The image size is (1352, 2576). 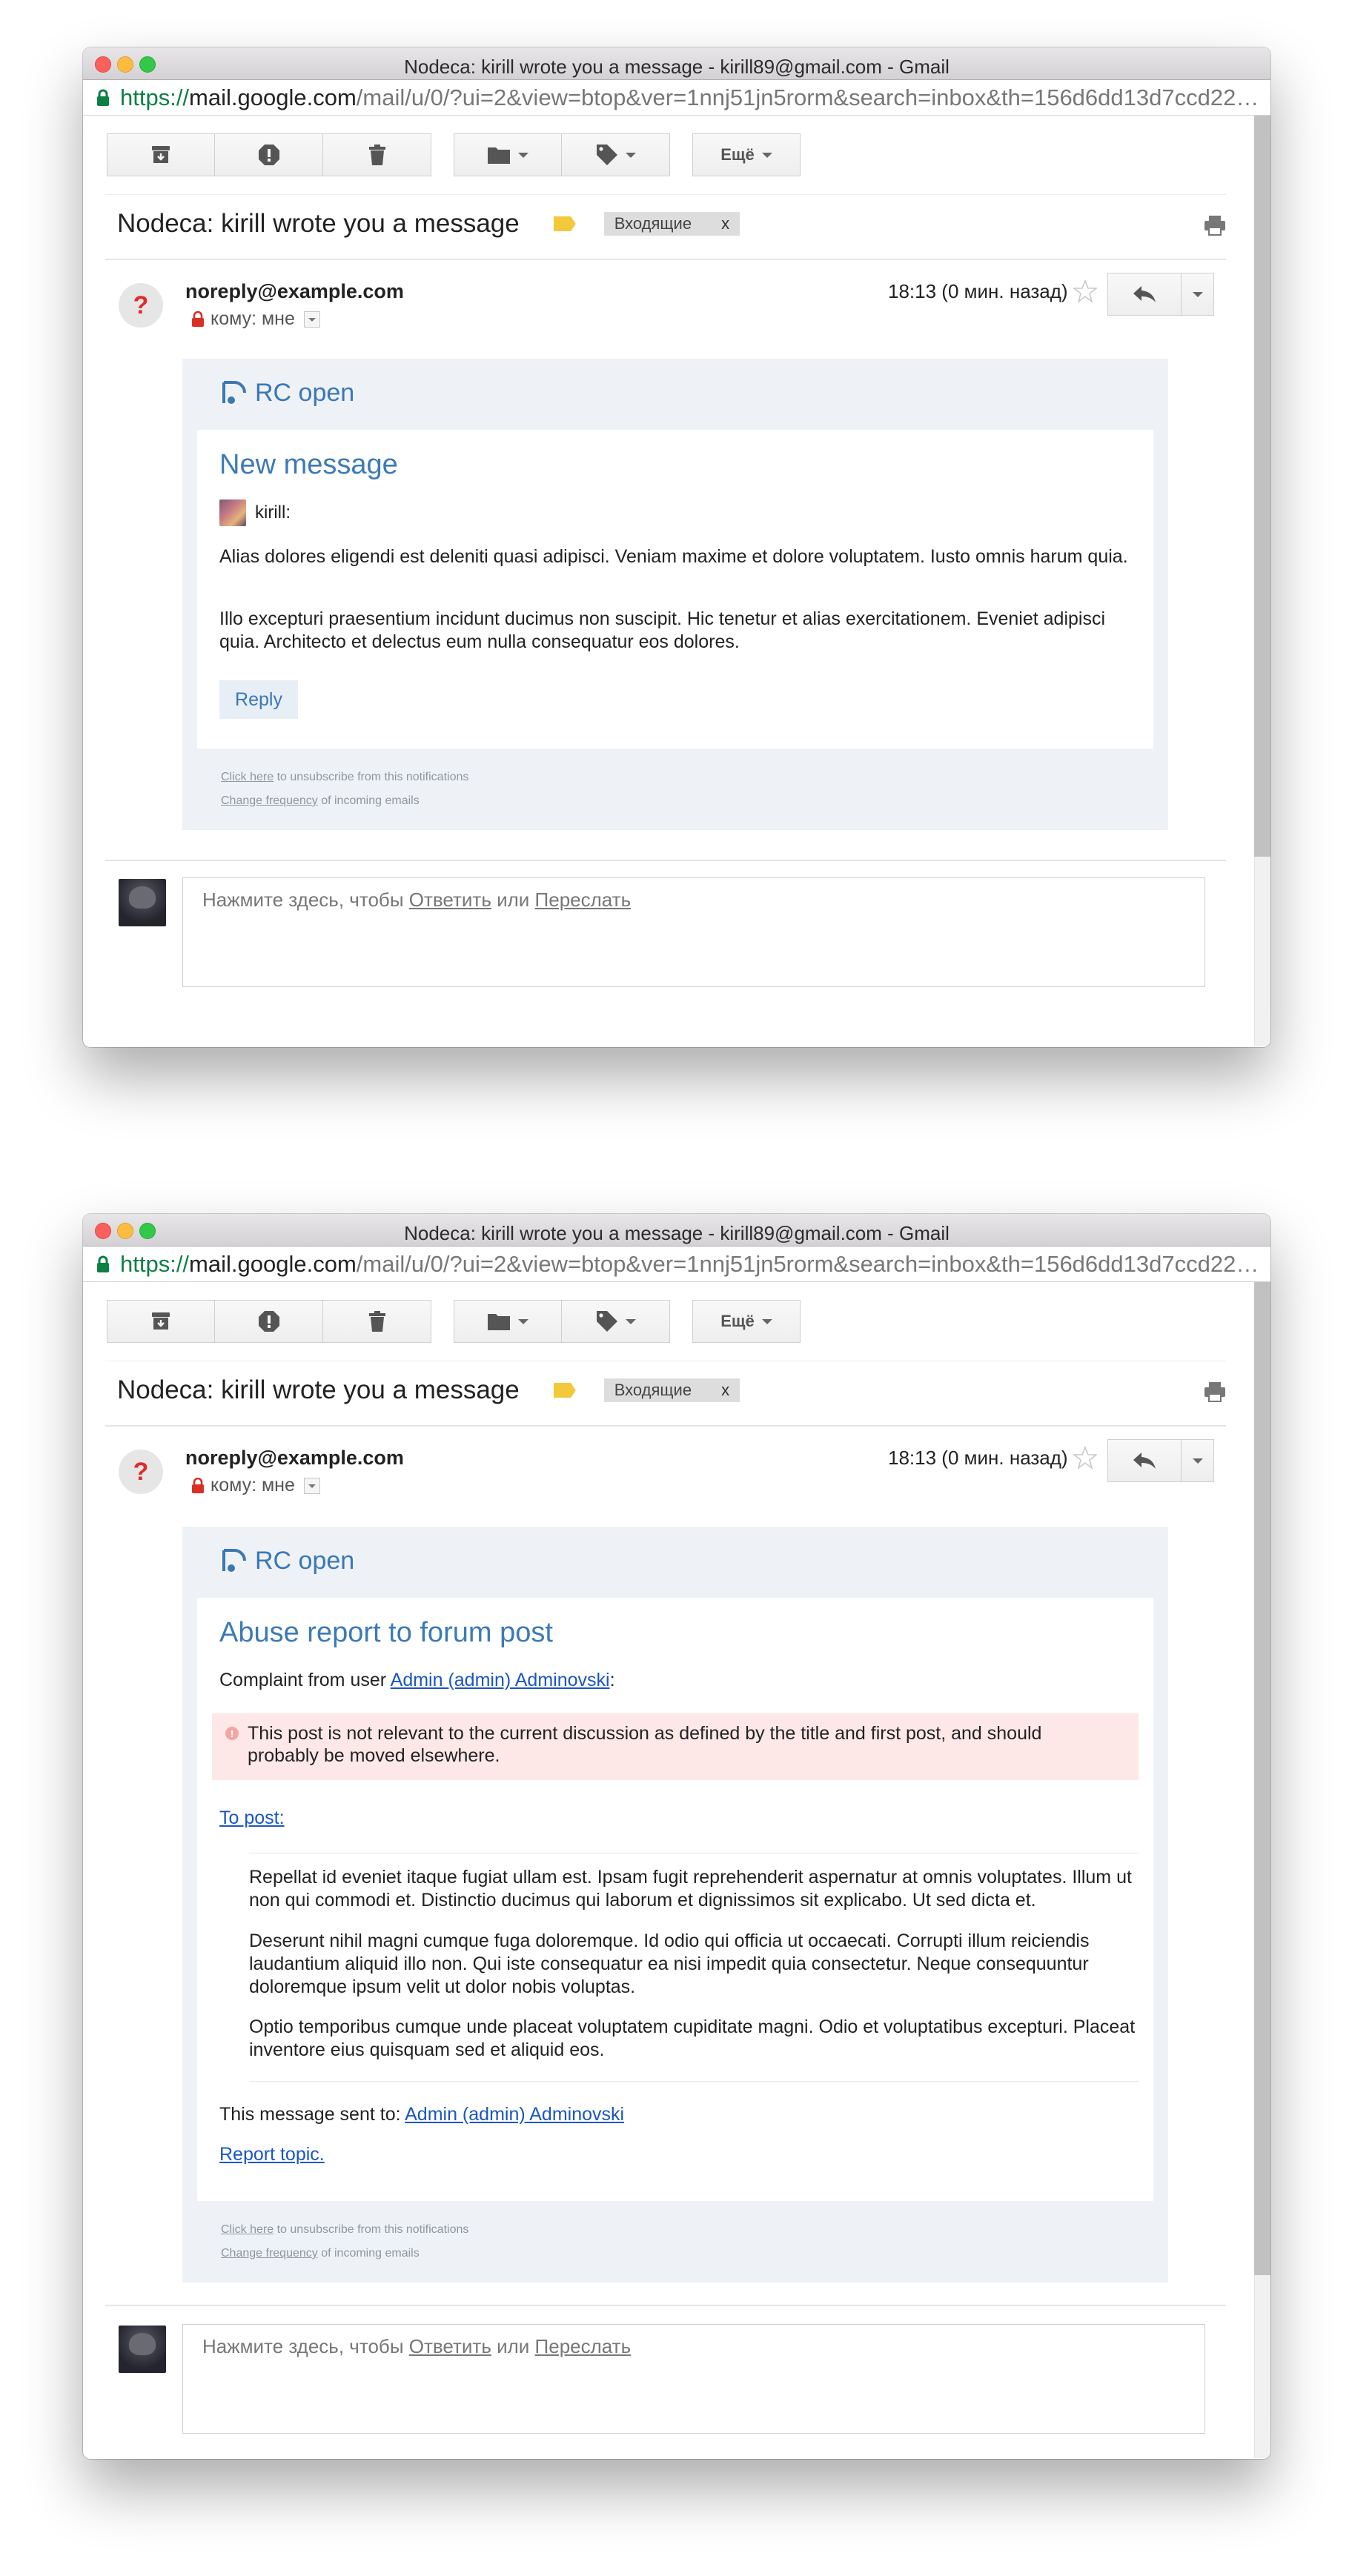 I want to click on email-title: New message, so click(x=308, y=464).